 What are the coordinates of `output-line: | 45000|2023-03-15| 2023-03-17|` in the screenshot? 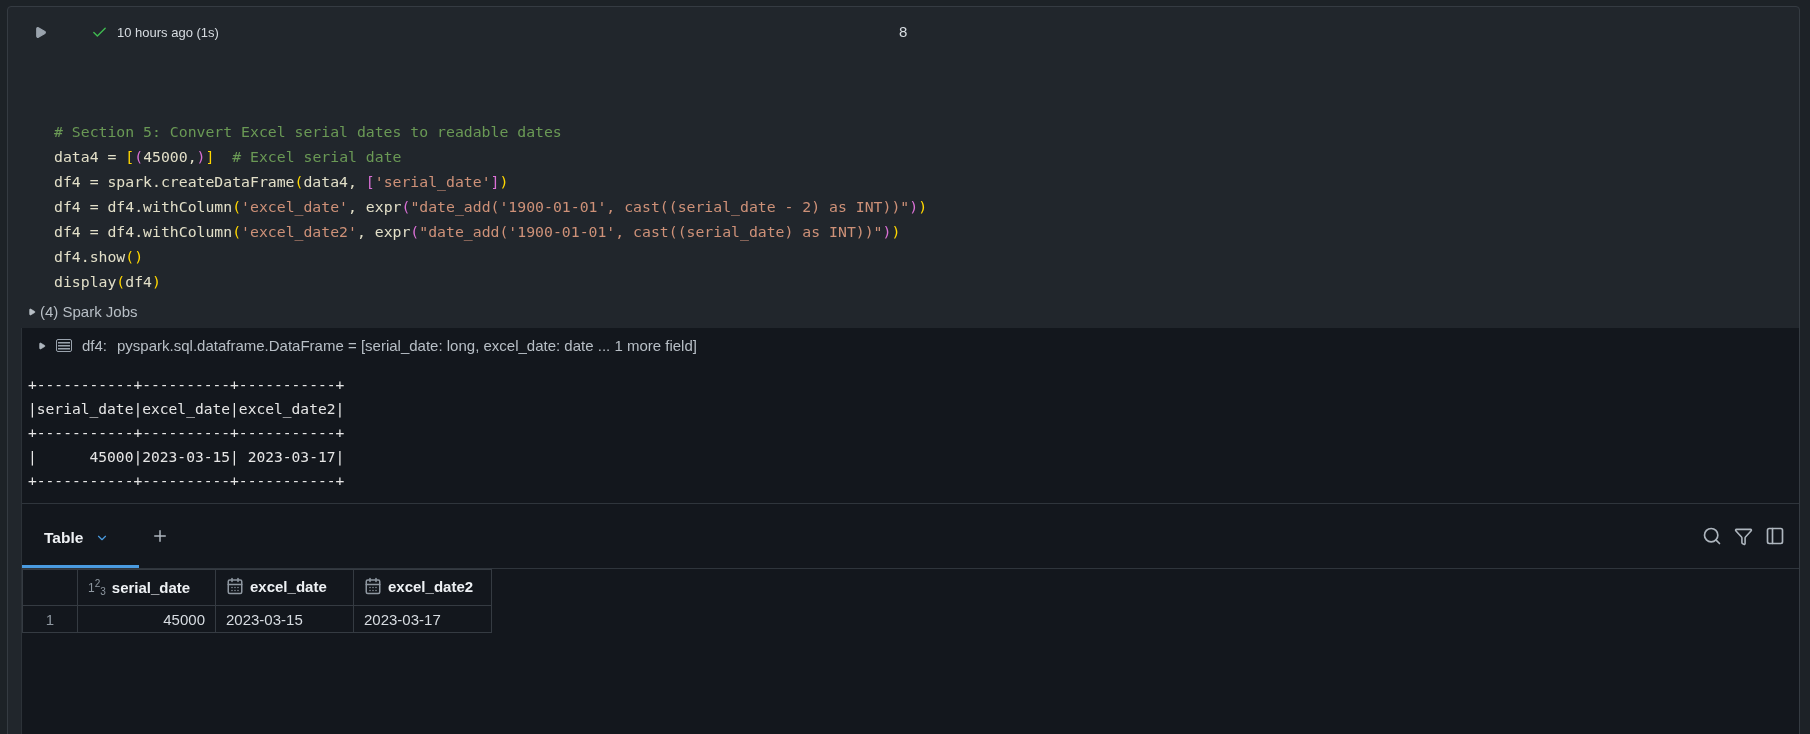 It's located at (187, 457).